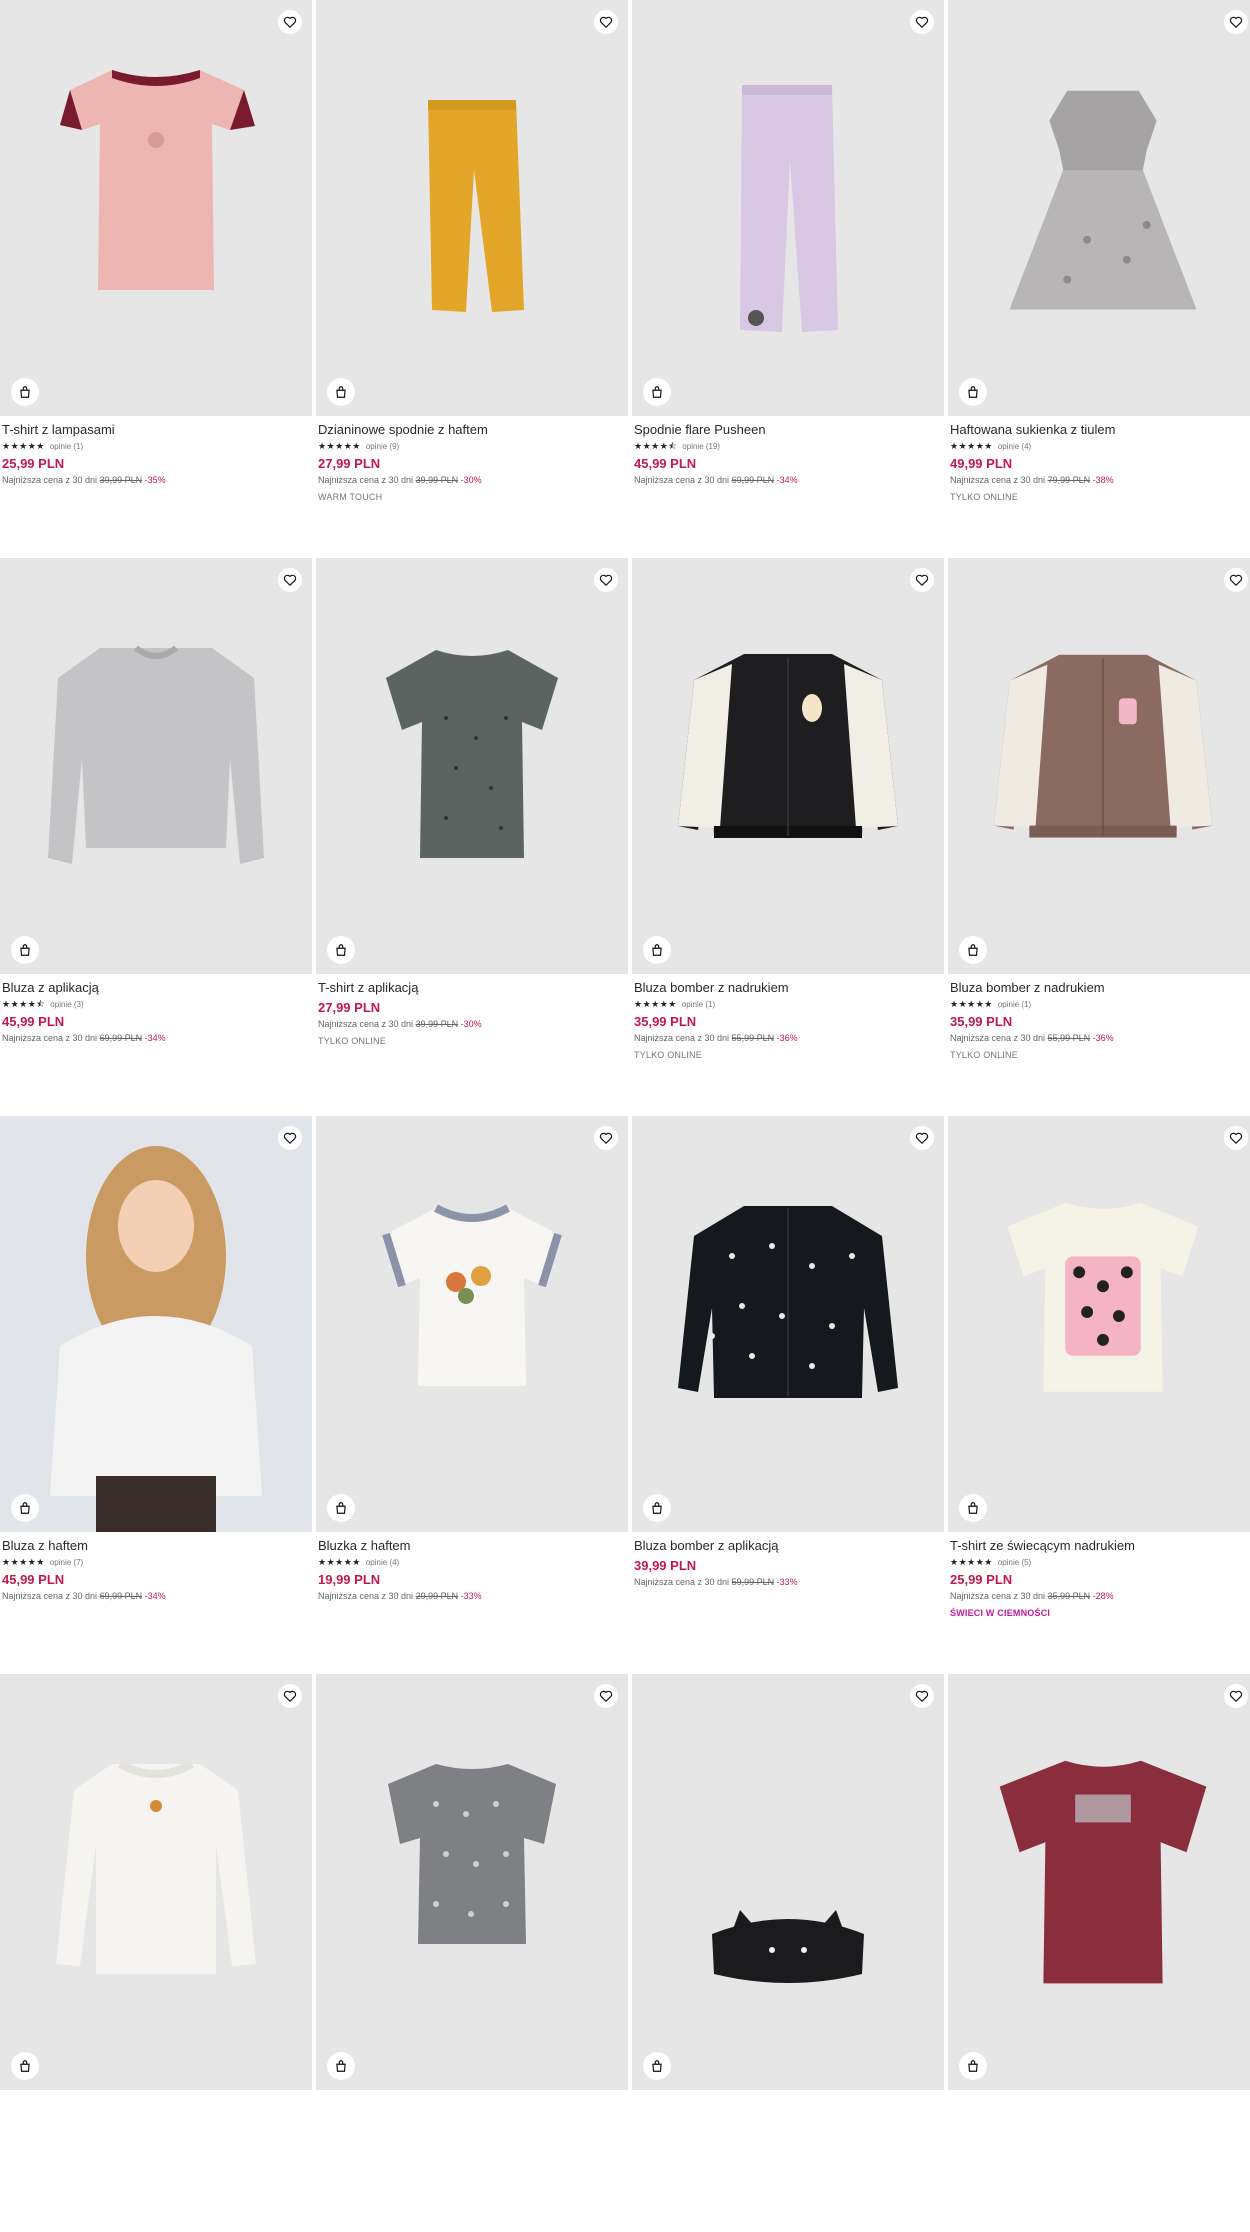  Describe the element at coordinates (66, 1004) in the screenshot. I see `reviews-count: opinie (3)` at that location.